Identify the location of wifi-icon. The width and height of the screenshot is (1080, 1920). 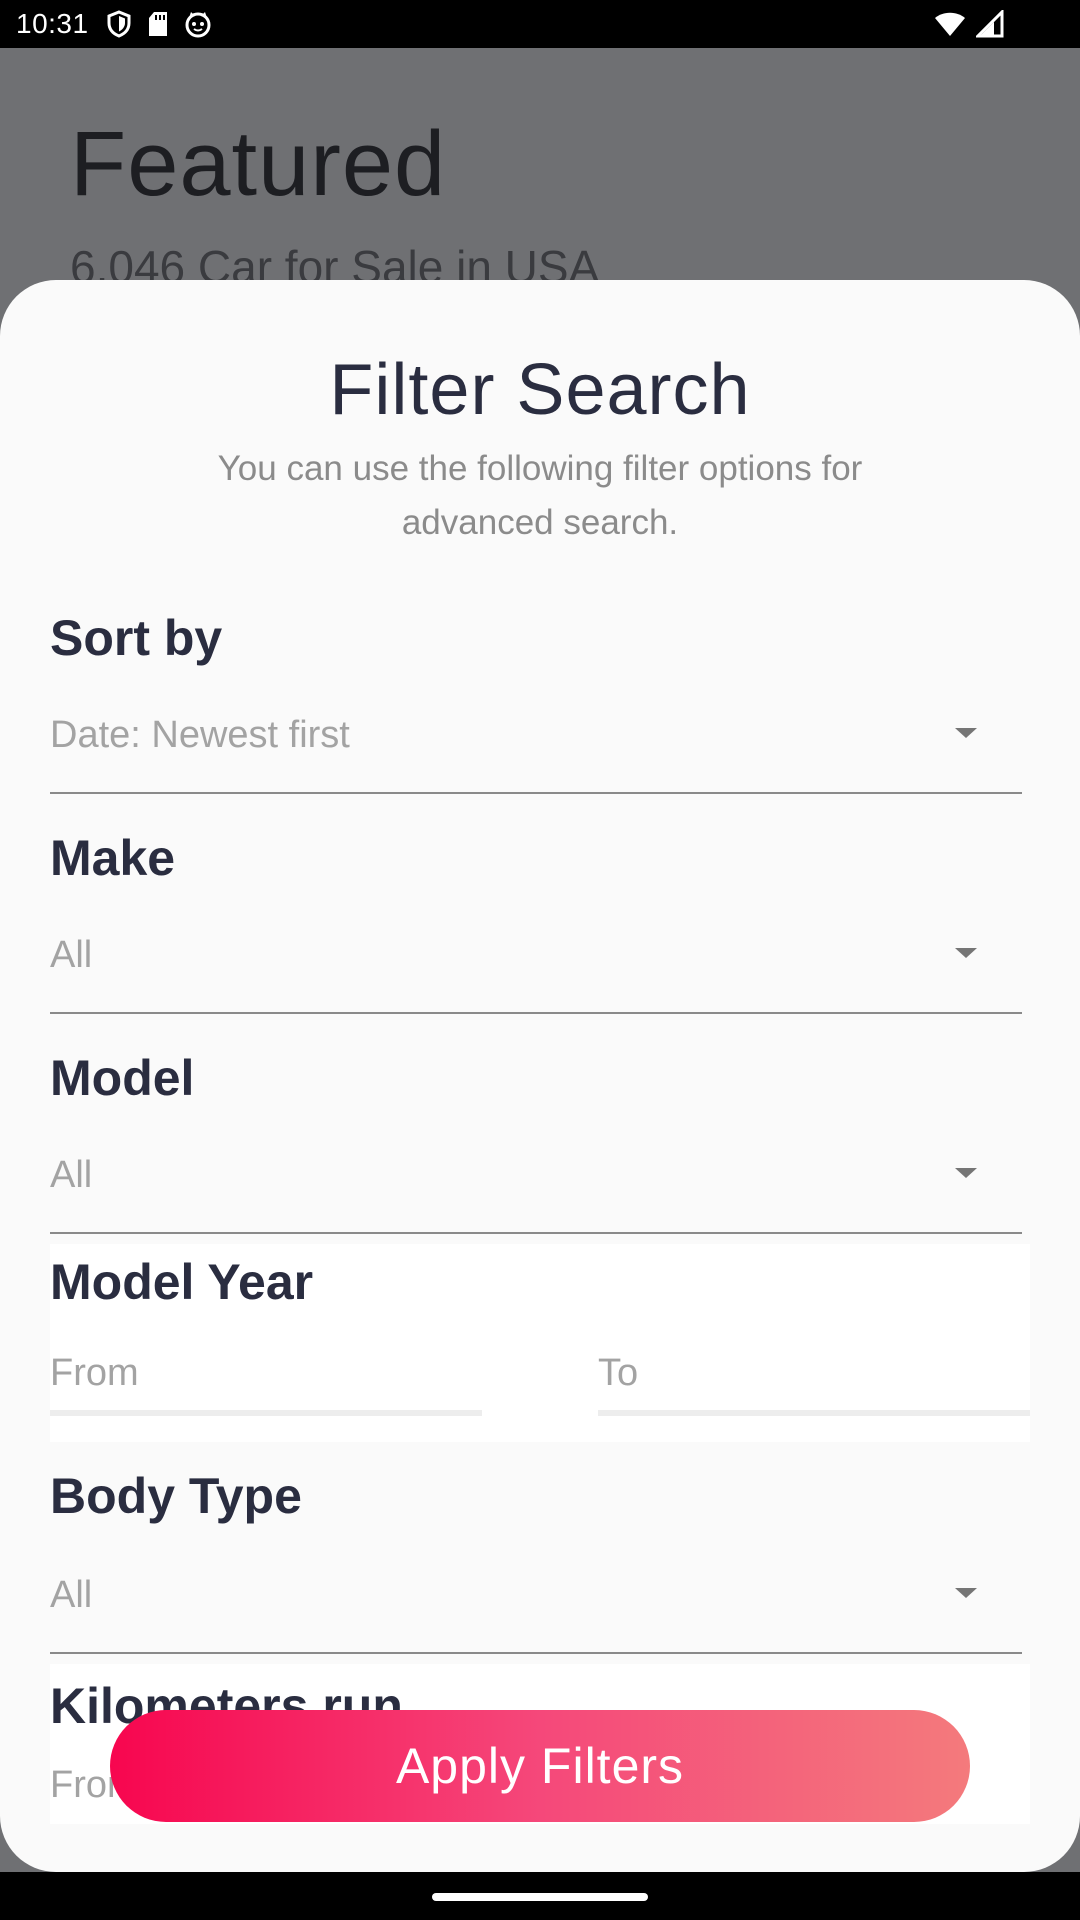
(950, 24).